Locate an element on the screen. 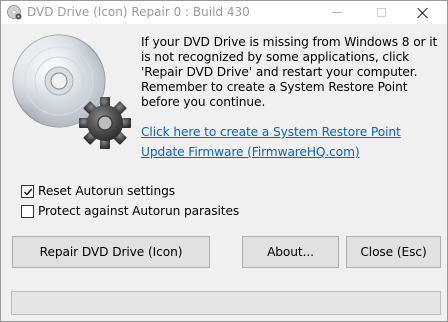 This screenshot has height=322, width=448. title-bar: DVD Drive (Icon) Repair 0 : Build 430 is located at coordinates (224, 12).